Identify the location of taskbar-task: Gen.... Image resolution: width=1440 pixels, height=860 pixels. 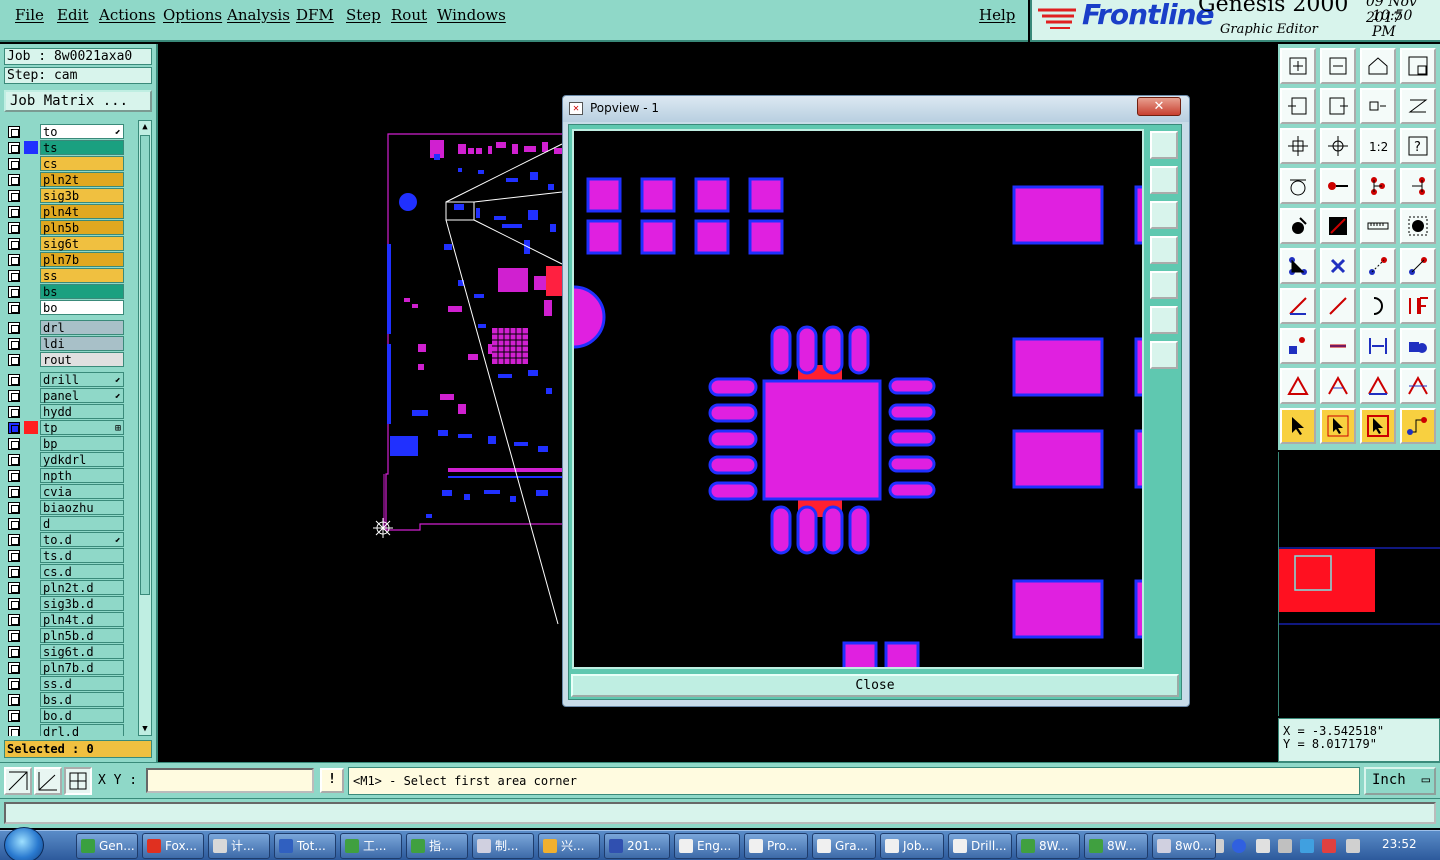
(107, 846).